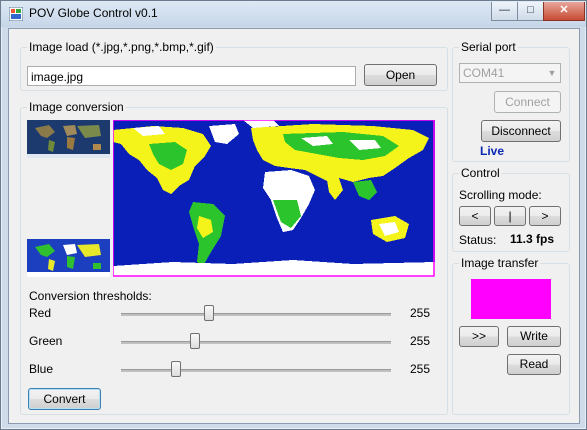 Image resolution: width=587 pixels, height=430 pixels. What do you see at coordinates (532, 239) in the screenshot?
I see `fps-value: 11.3 fps` at bounding box center [532, 239].